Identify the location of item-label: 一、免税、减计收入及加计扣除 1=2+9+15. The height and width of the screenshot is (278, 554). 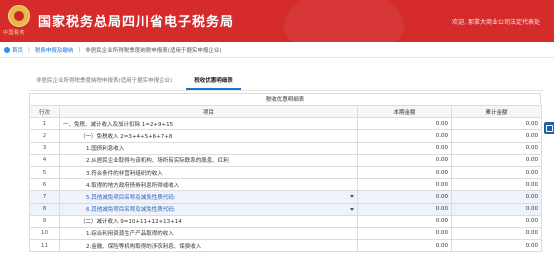
(118, 124).